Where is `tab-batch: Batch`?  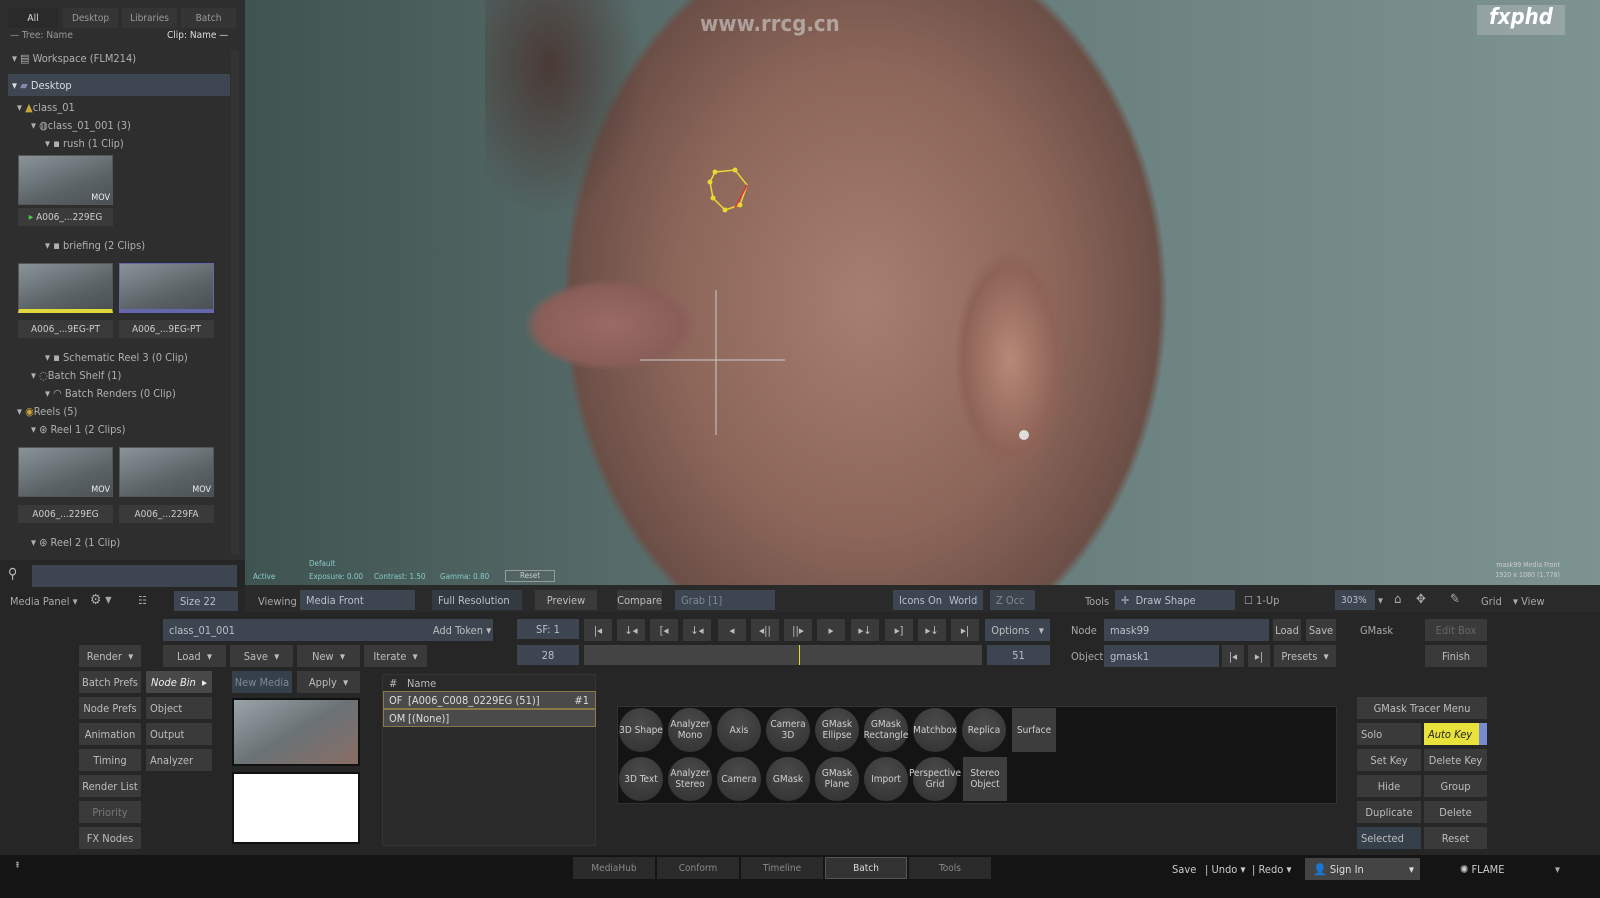 tab-batch: Batch is located at coordinates (208, 18).